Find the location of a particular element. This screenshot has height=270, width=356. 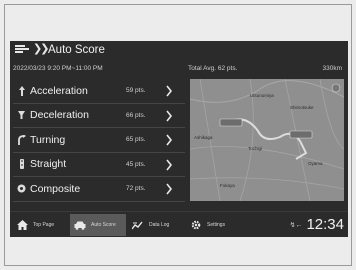

status-area: ↯← 12:34 is located at coordinates (317, 224).